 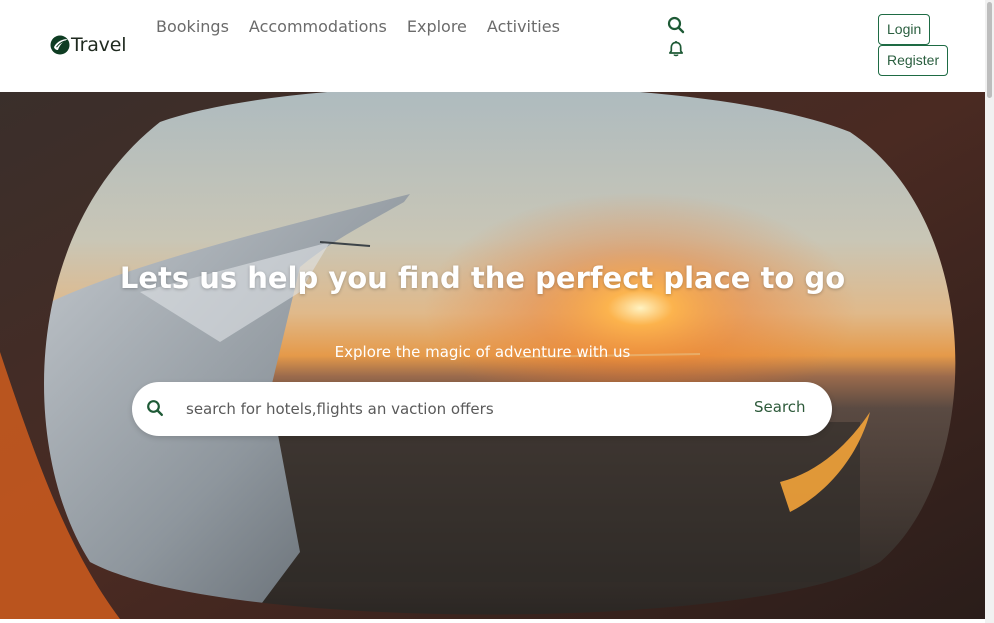 What do you see at coordinates (676, 49) in the screenshot?
I see `bell-icon` at bounding box center [676, 49].